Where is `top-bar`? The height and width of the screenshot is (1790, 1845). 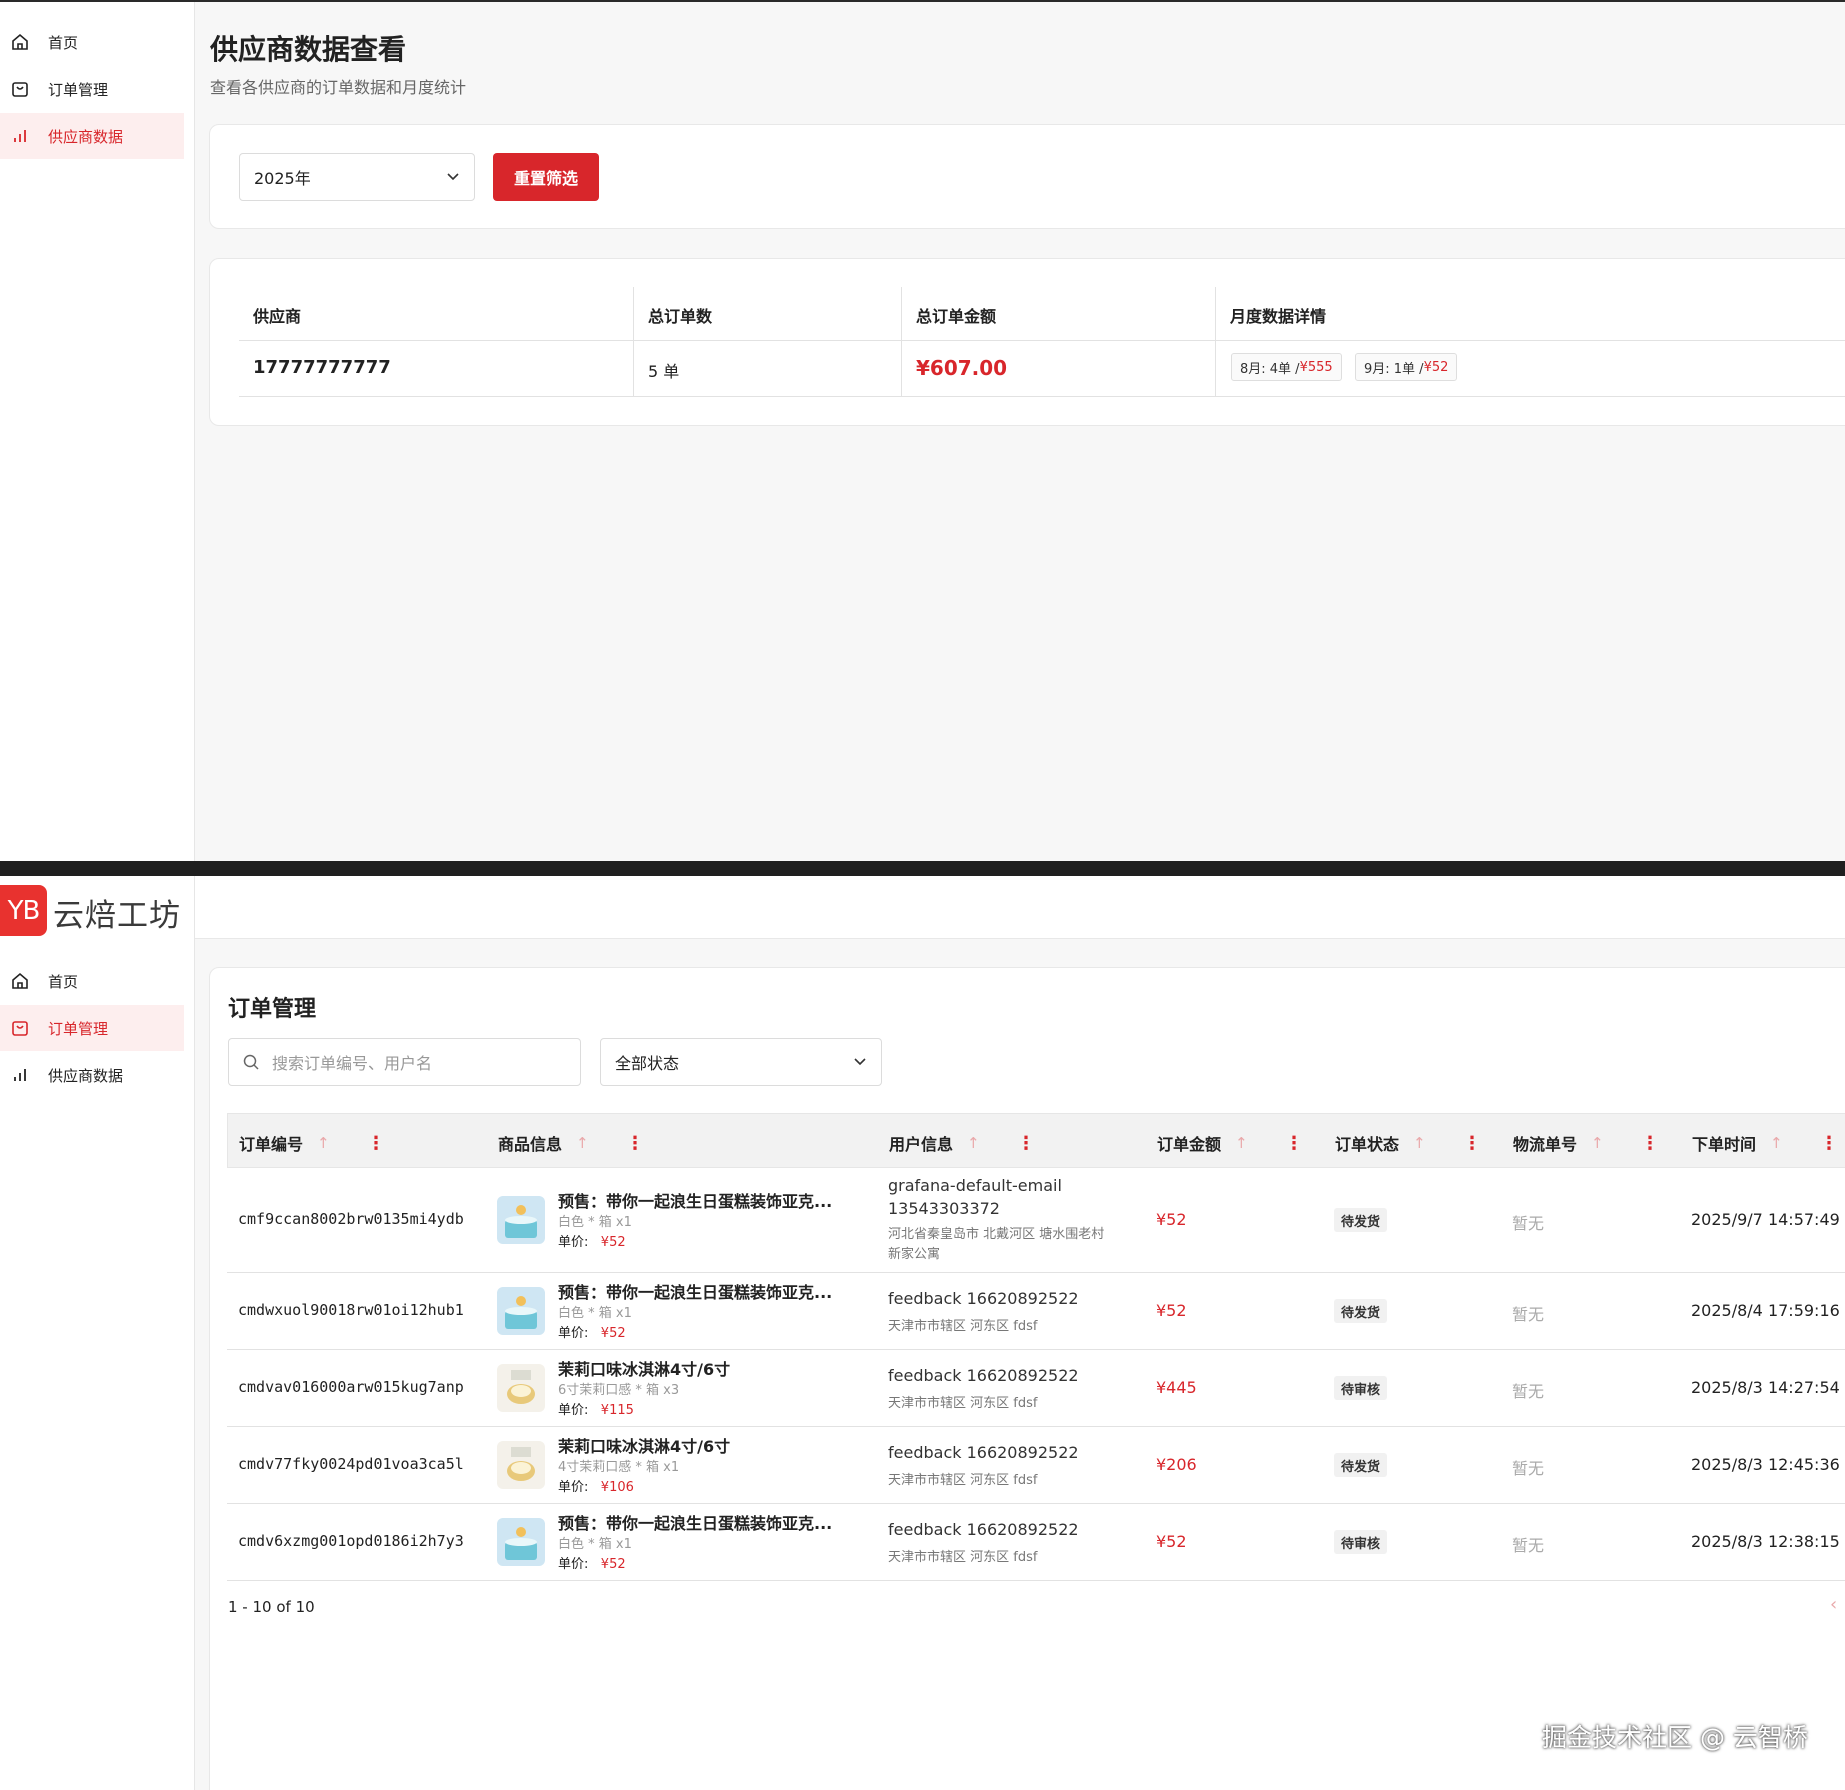
top-bar is located at coordinates (1020, 907).